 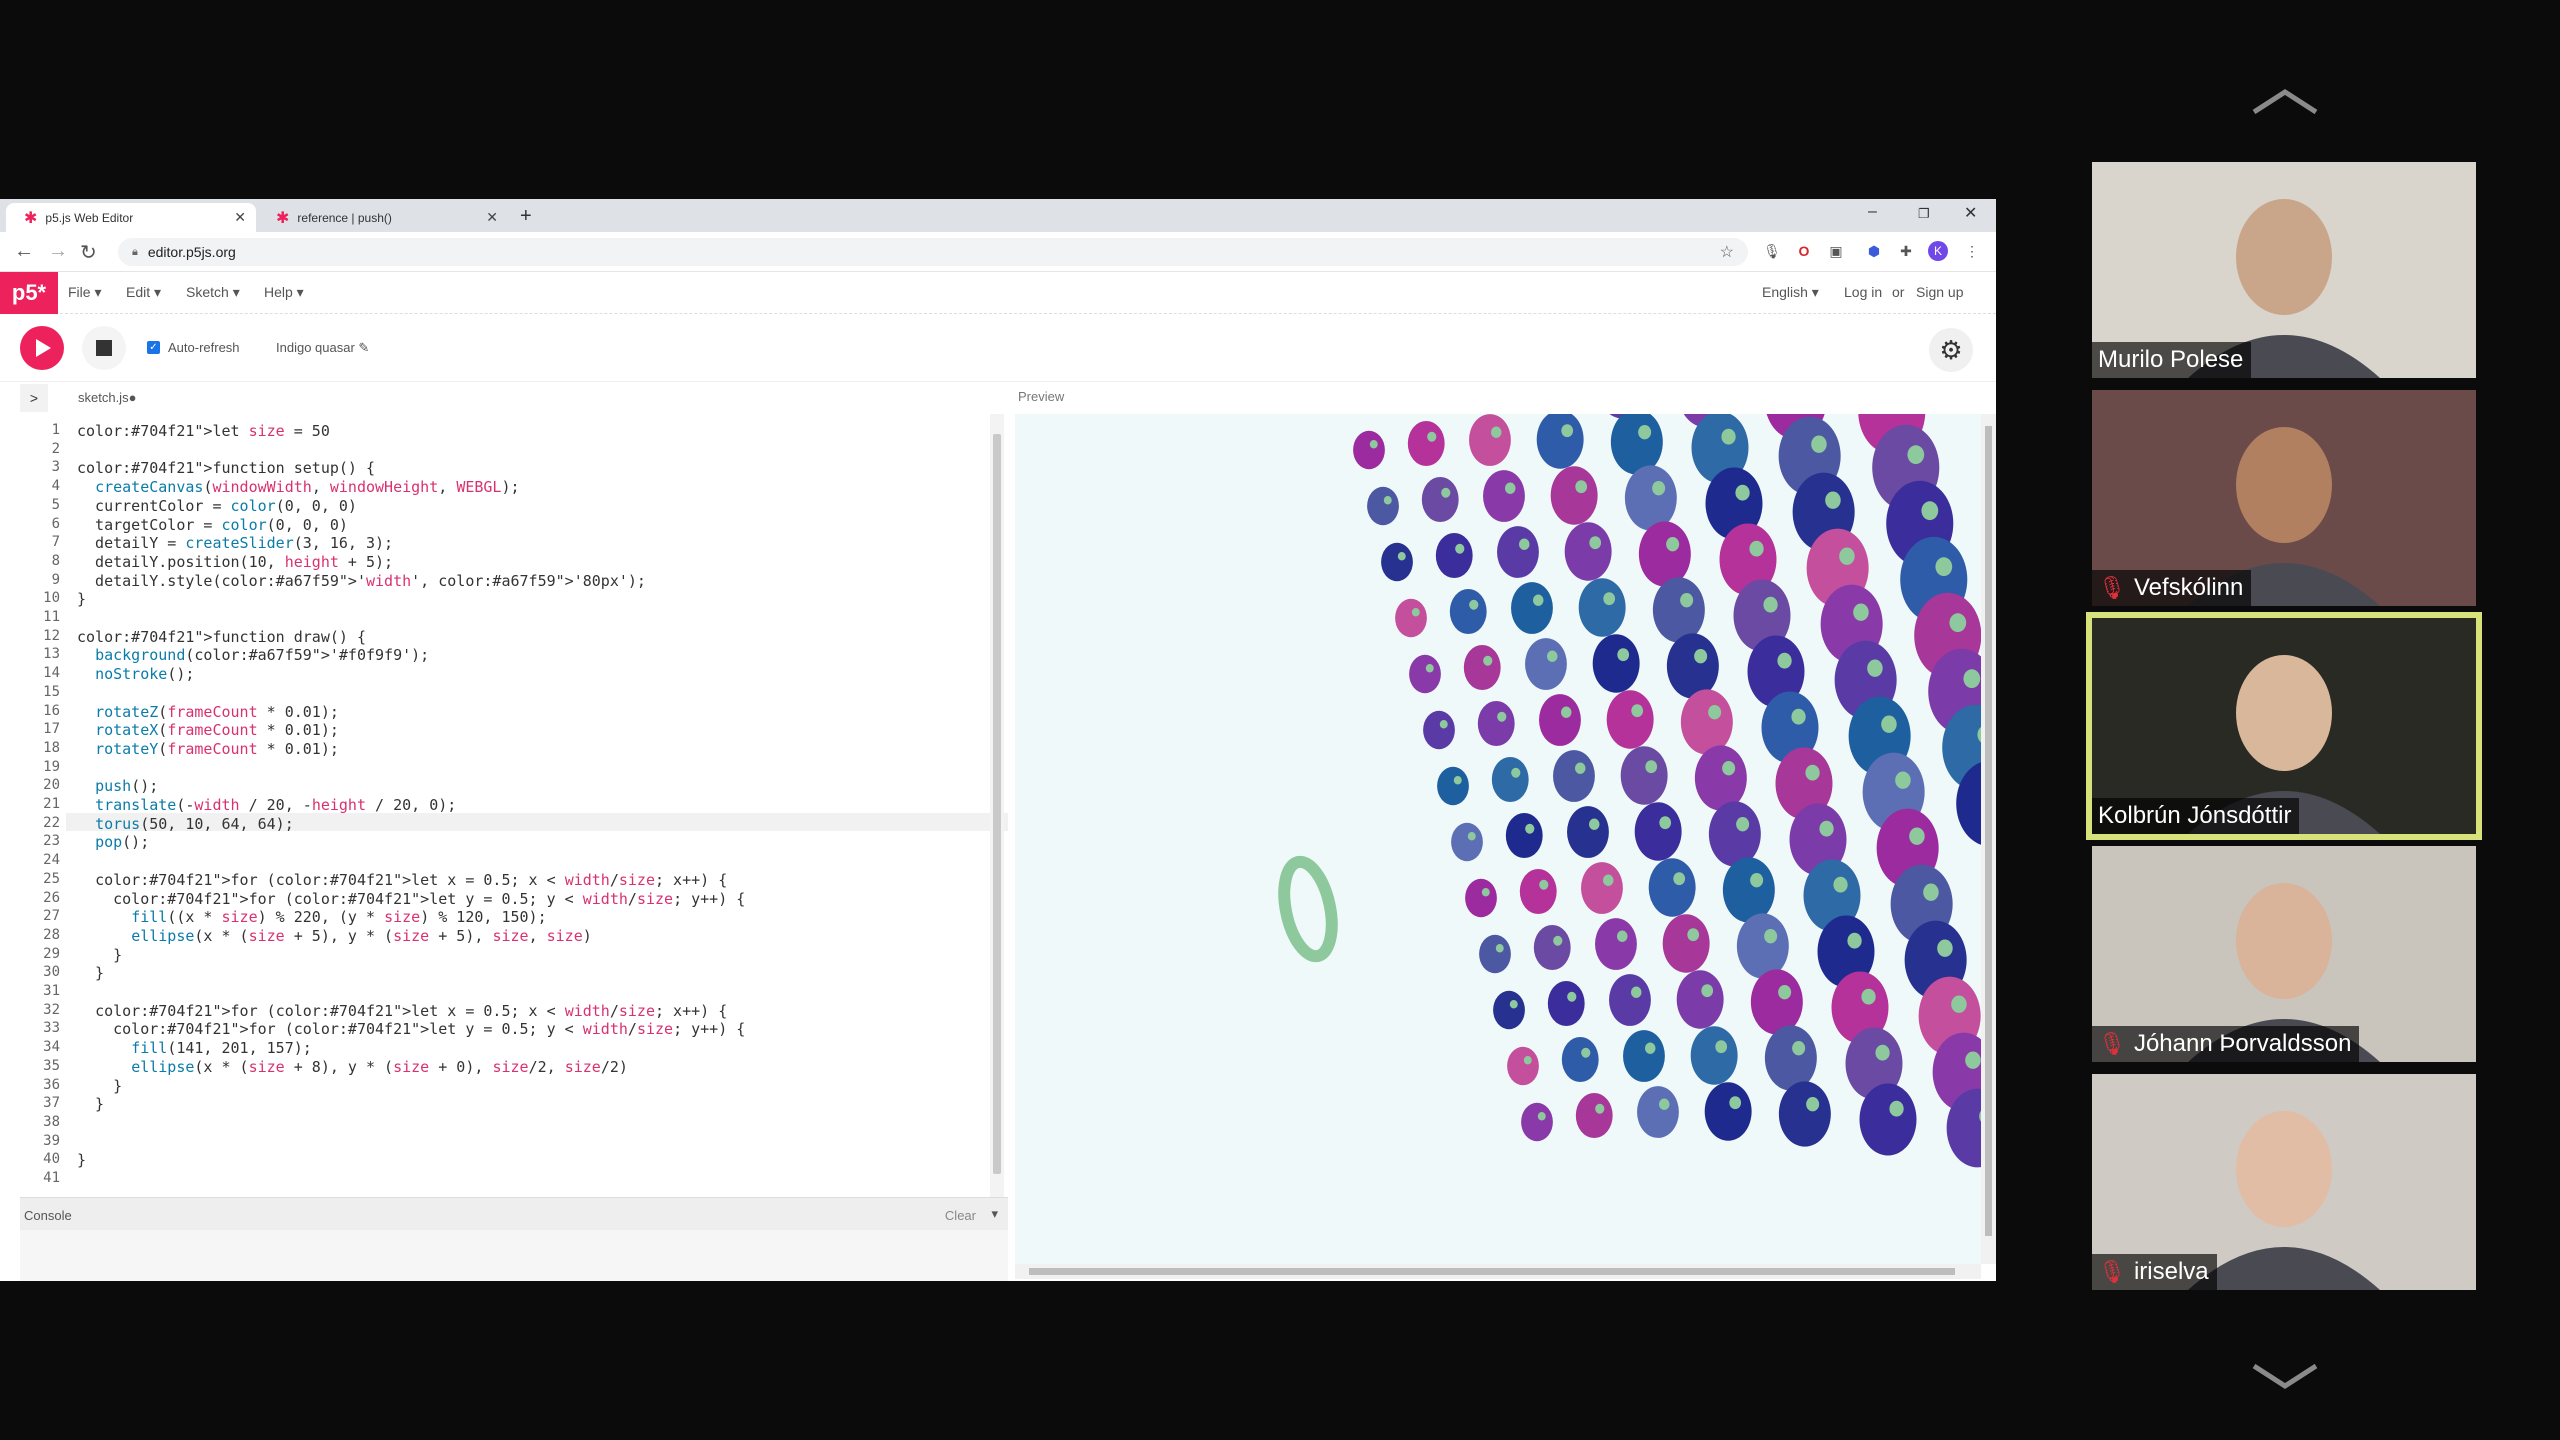 I want to click on bookmark-star-icon: ☆, so click(x=1727, y=252).